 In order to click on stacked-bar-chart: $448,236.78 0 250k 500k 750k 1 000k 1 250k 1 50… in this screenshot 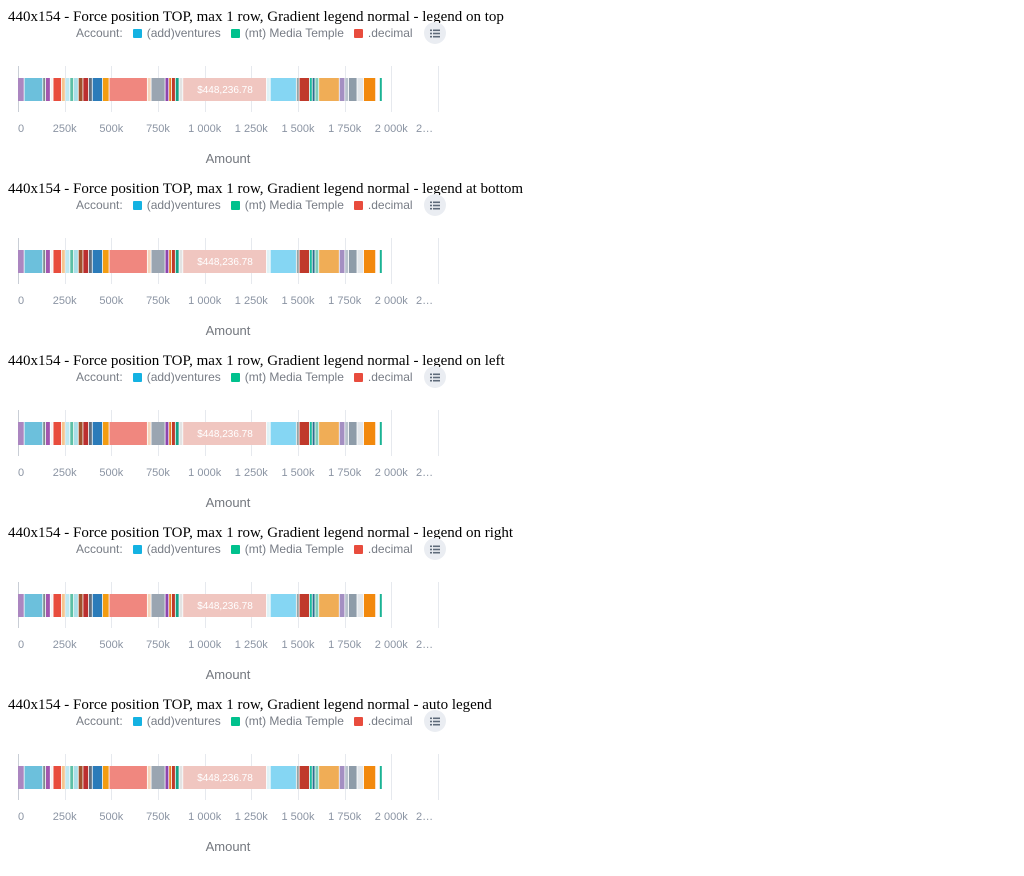, I will do `click(228, 804)`.